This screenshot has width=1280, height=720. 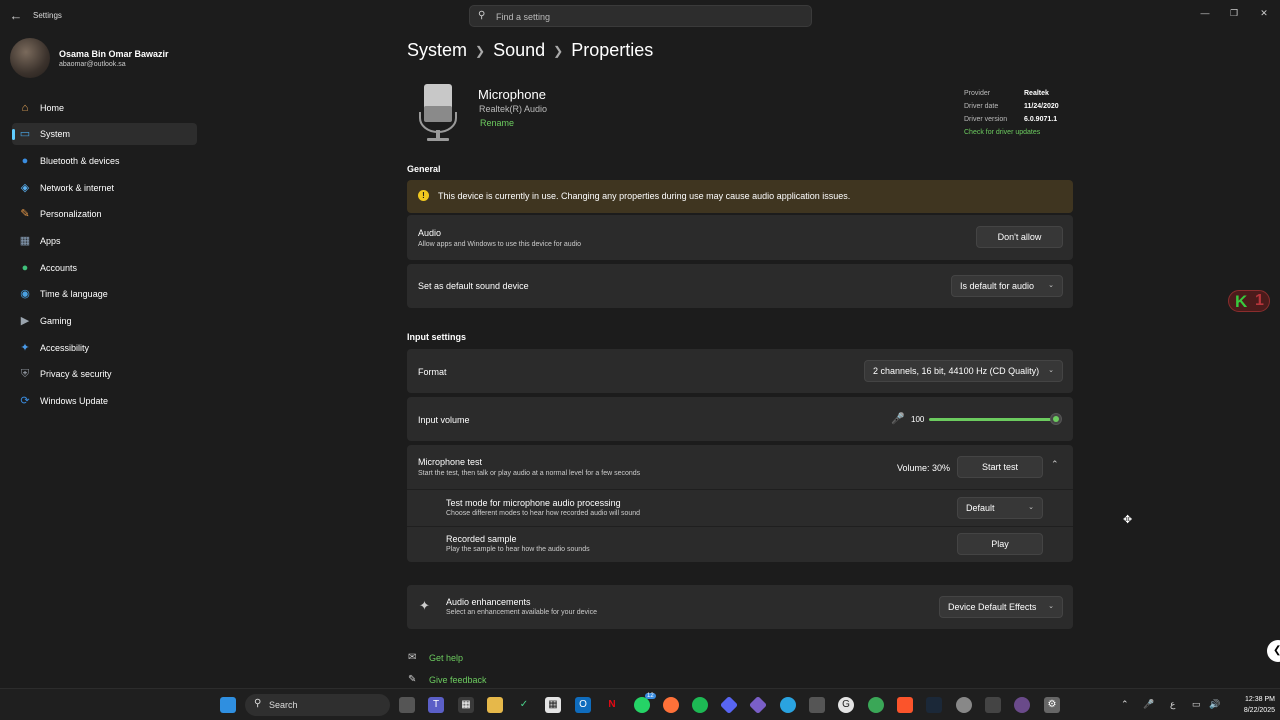 I want to click on accessibility-icon: ✦, so click(x=25, y=348).